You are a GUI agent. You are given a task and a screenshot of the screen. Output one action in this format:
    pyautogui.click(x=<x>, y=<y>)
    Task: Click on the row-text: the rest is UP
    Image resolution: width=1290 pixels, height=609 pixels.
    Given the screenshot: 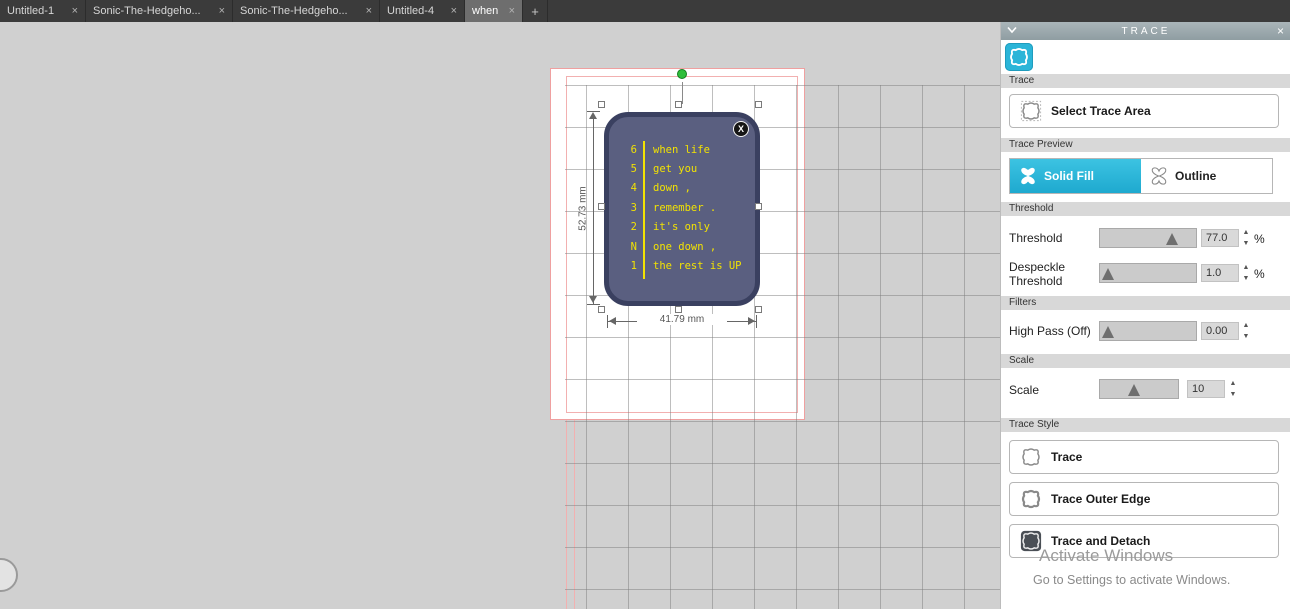 What is the action you would take?
    pyautogui.click(x=697, y=266)
    